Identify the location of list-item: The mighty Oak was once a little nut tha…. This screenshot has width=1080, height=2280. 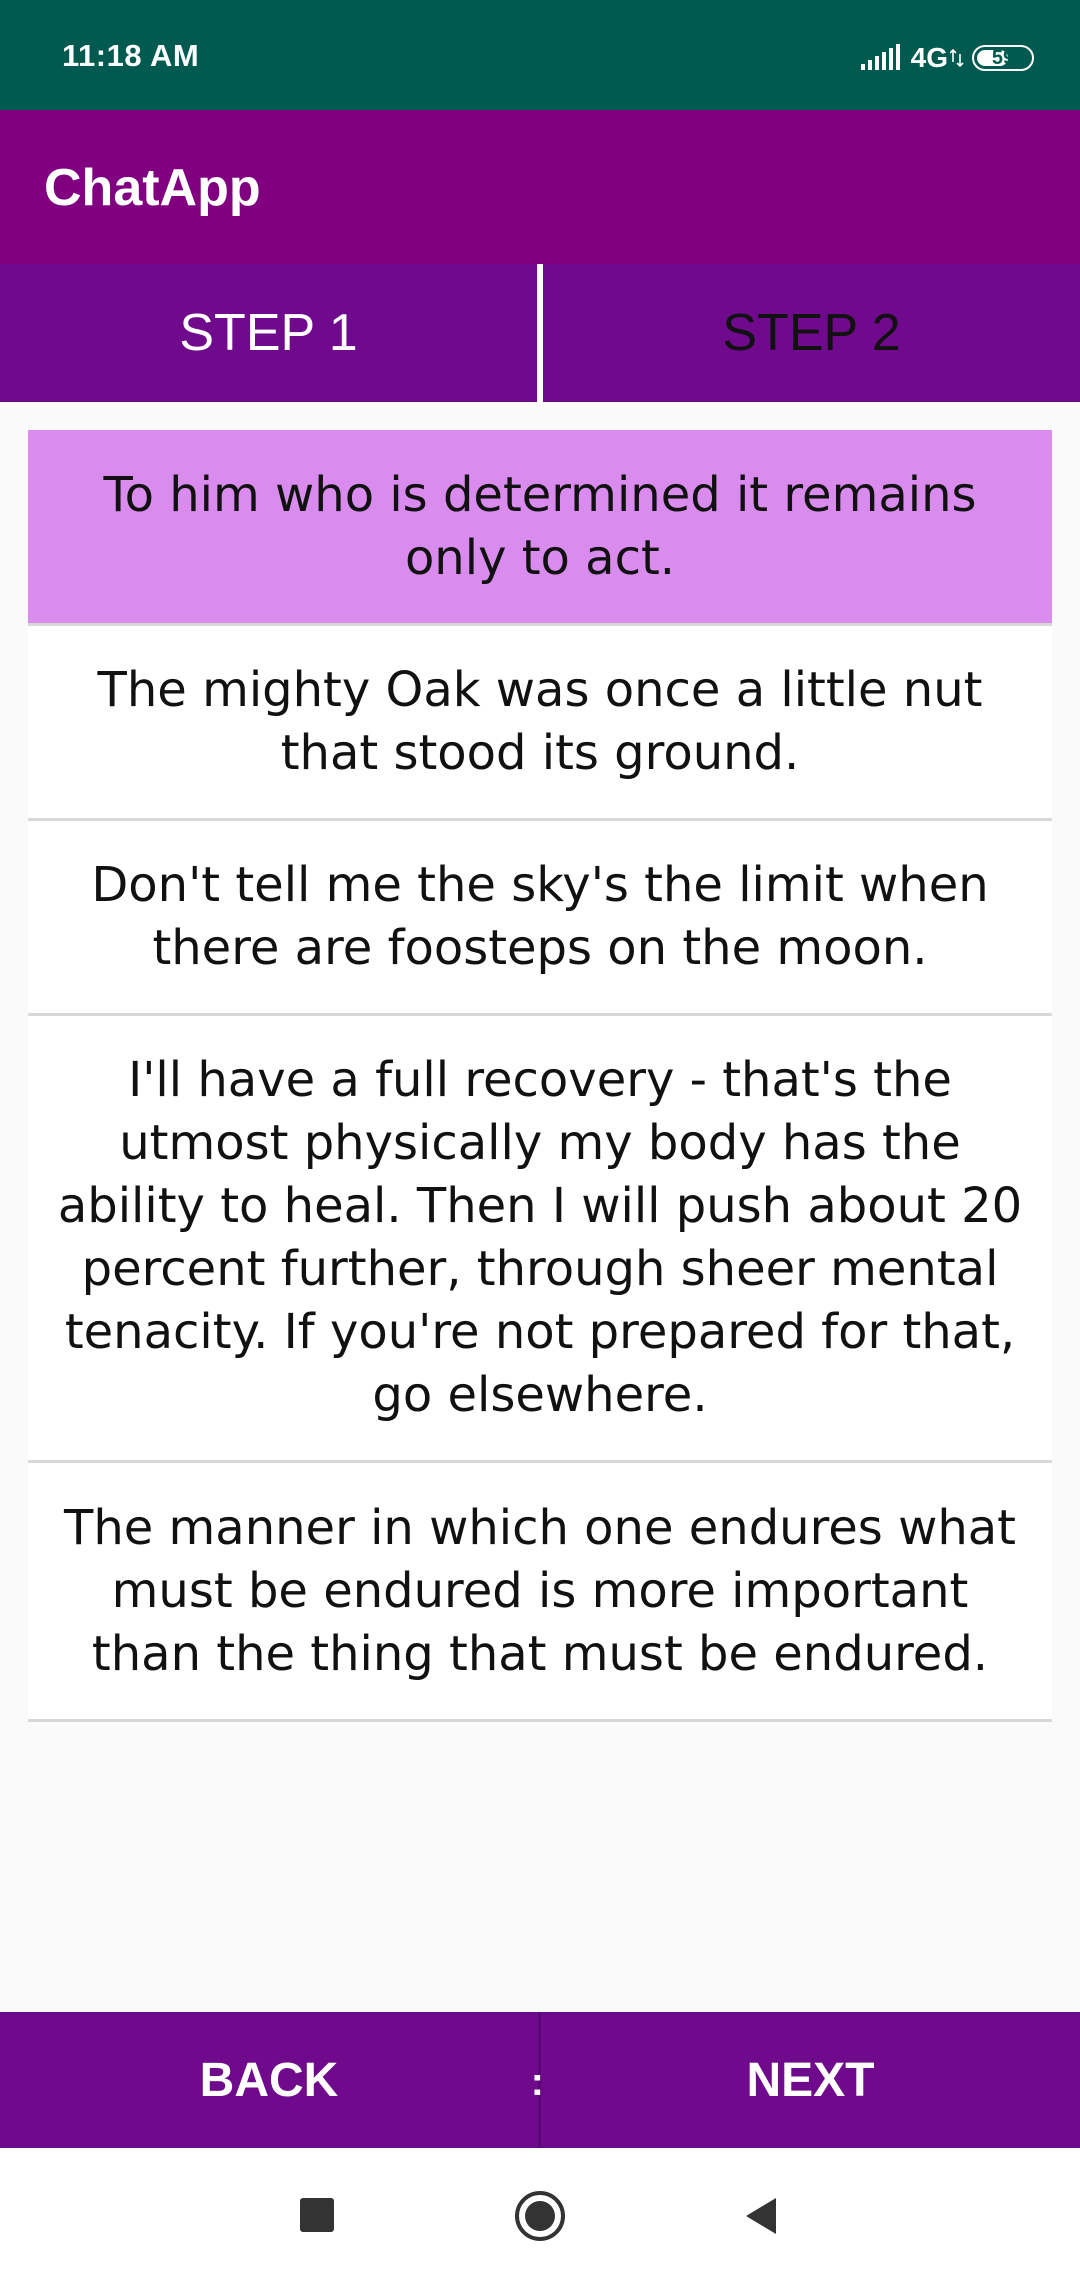
(540, 723).